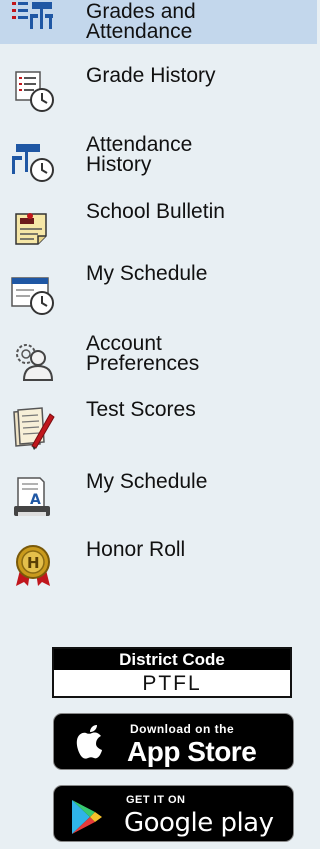  What do you see at coordinates (35, 500) in the screenshot?
I see `svg-text: A` at bounding box center [35, 500].